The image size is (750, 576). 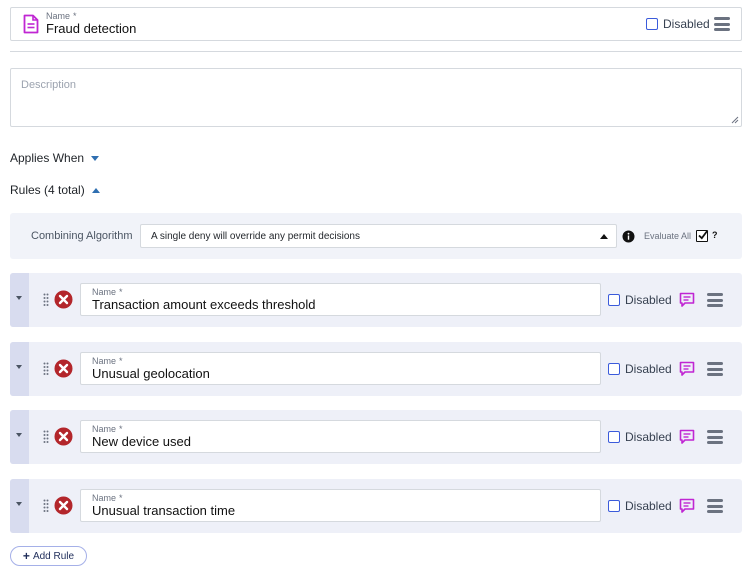 I want to click on document-icon, so click(x=31, y=24).